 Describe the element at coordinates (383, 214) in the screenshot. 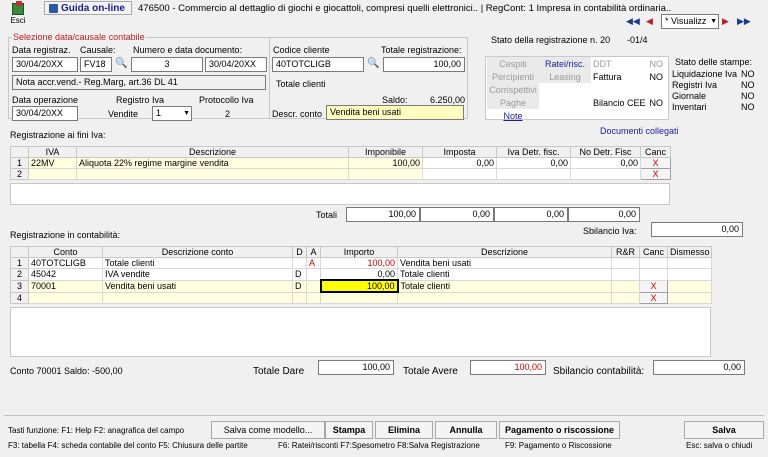

I see `vat-total-taxable: 100,00` at that location.